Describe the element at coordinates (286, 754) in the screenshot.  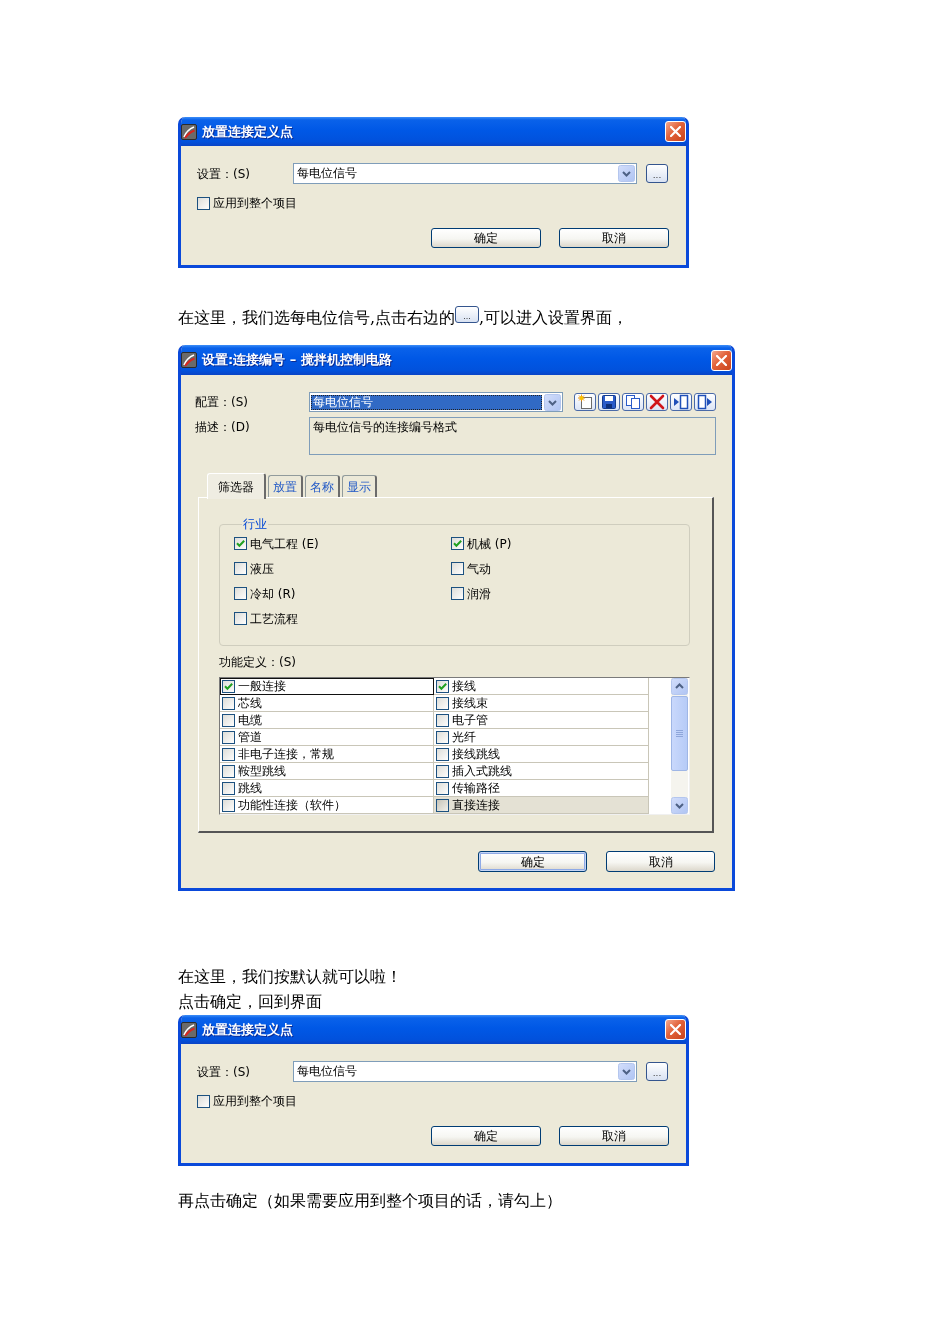
I see `item-label: 非电子连接，常规` at that location.